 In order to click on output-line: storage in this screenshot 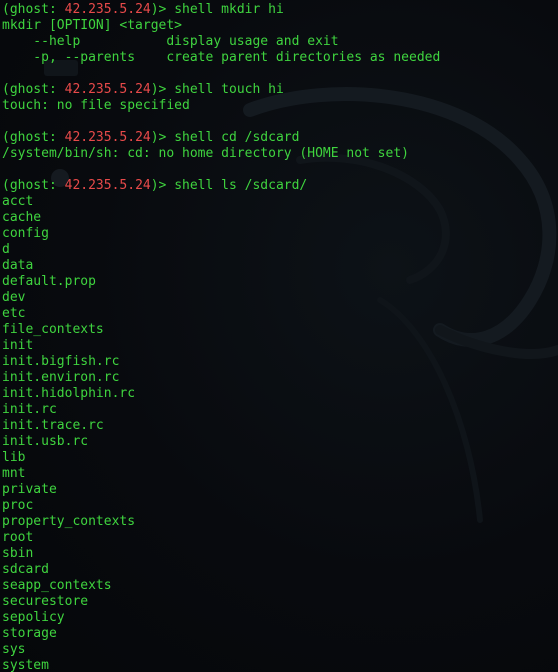, I will do `click(29, 633)`.